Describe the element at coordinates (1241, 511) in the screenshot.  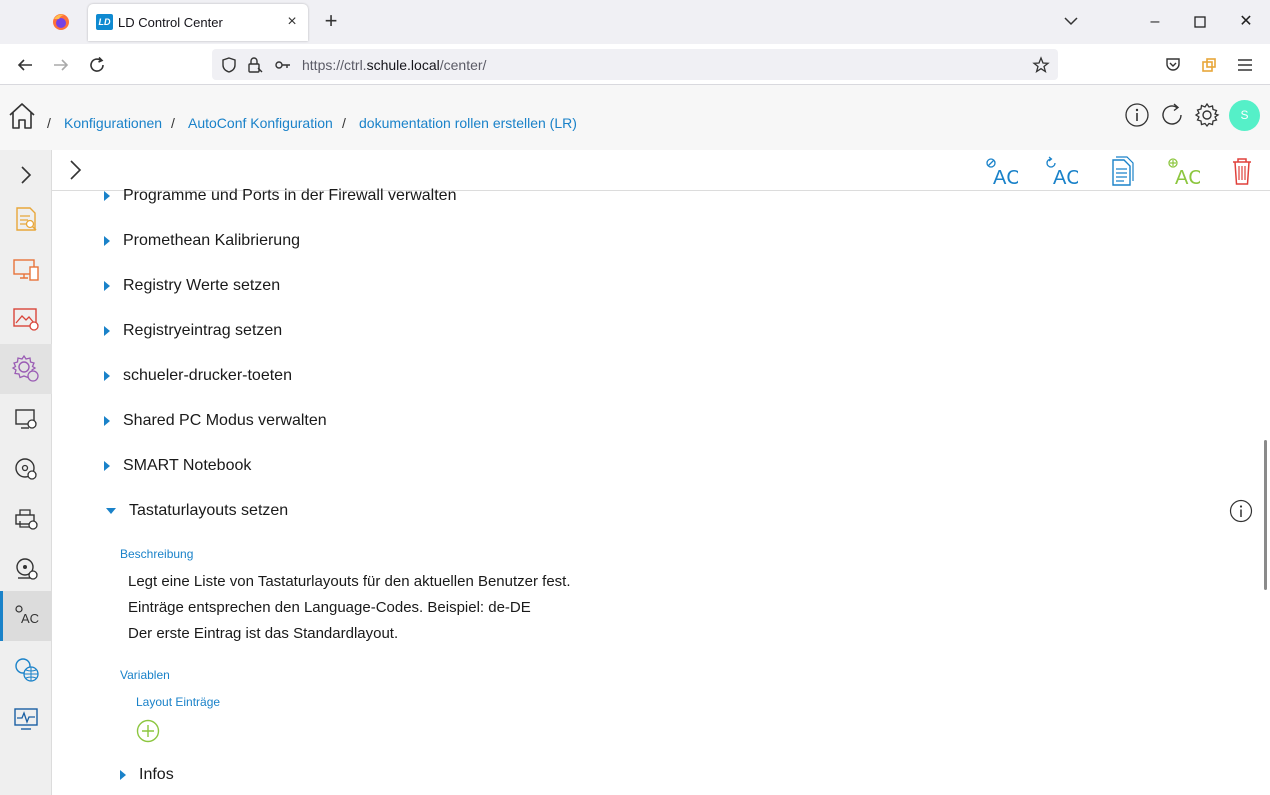
I see `item-info-icon` at that location.